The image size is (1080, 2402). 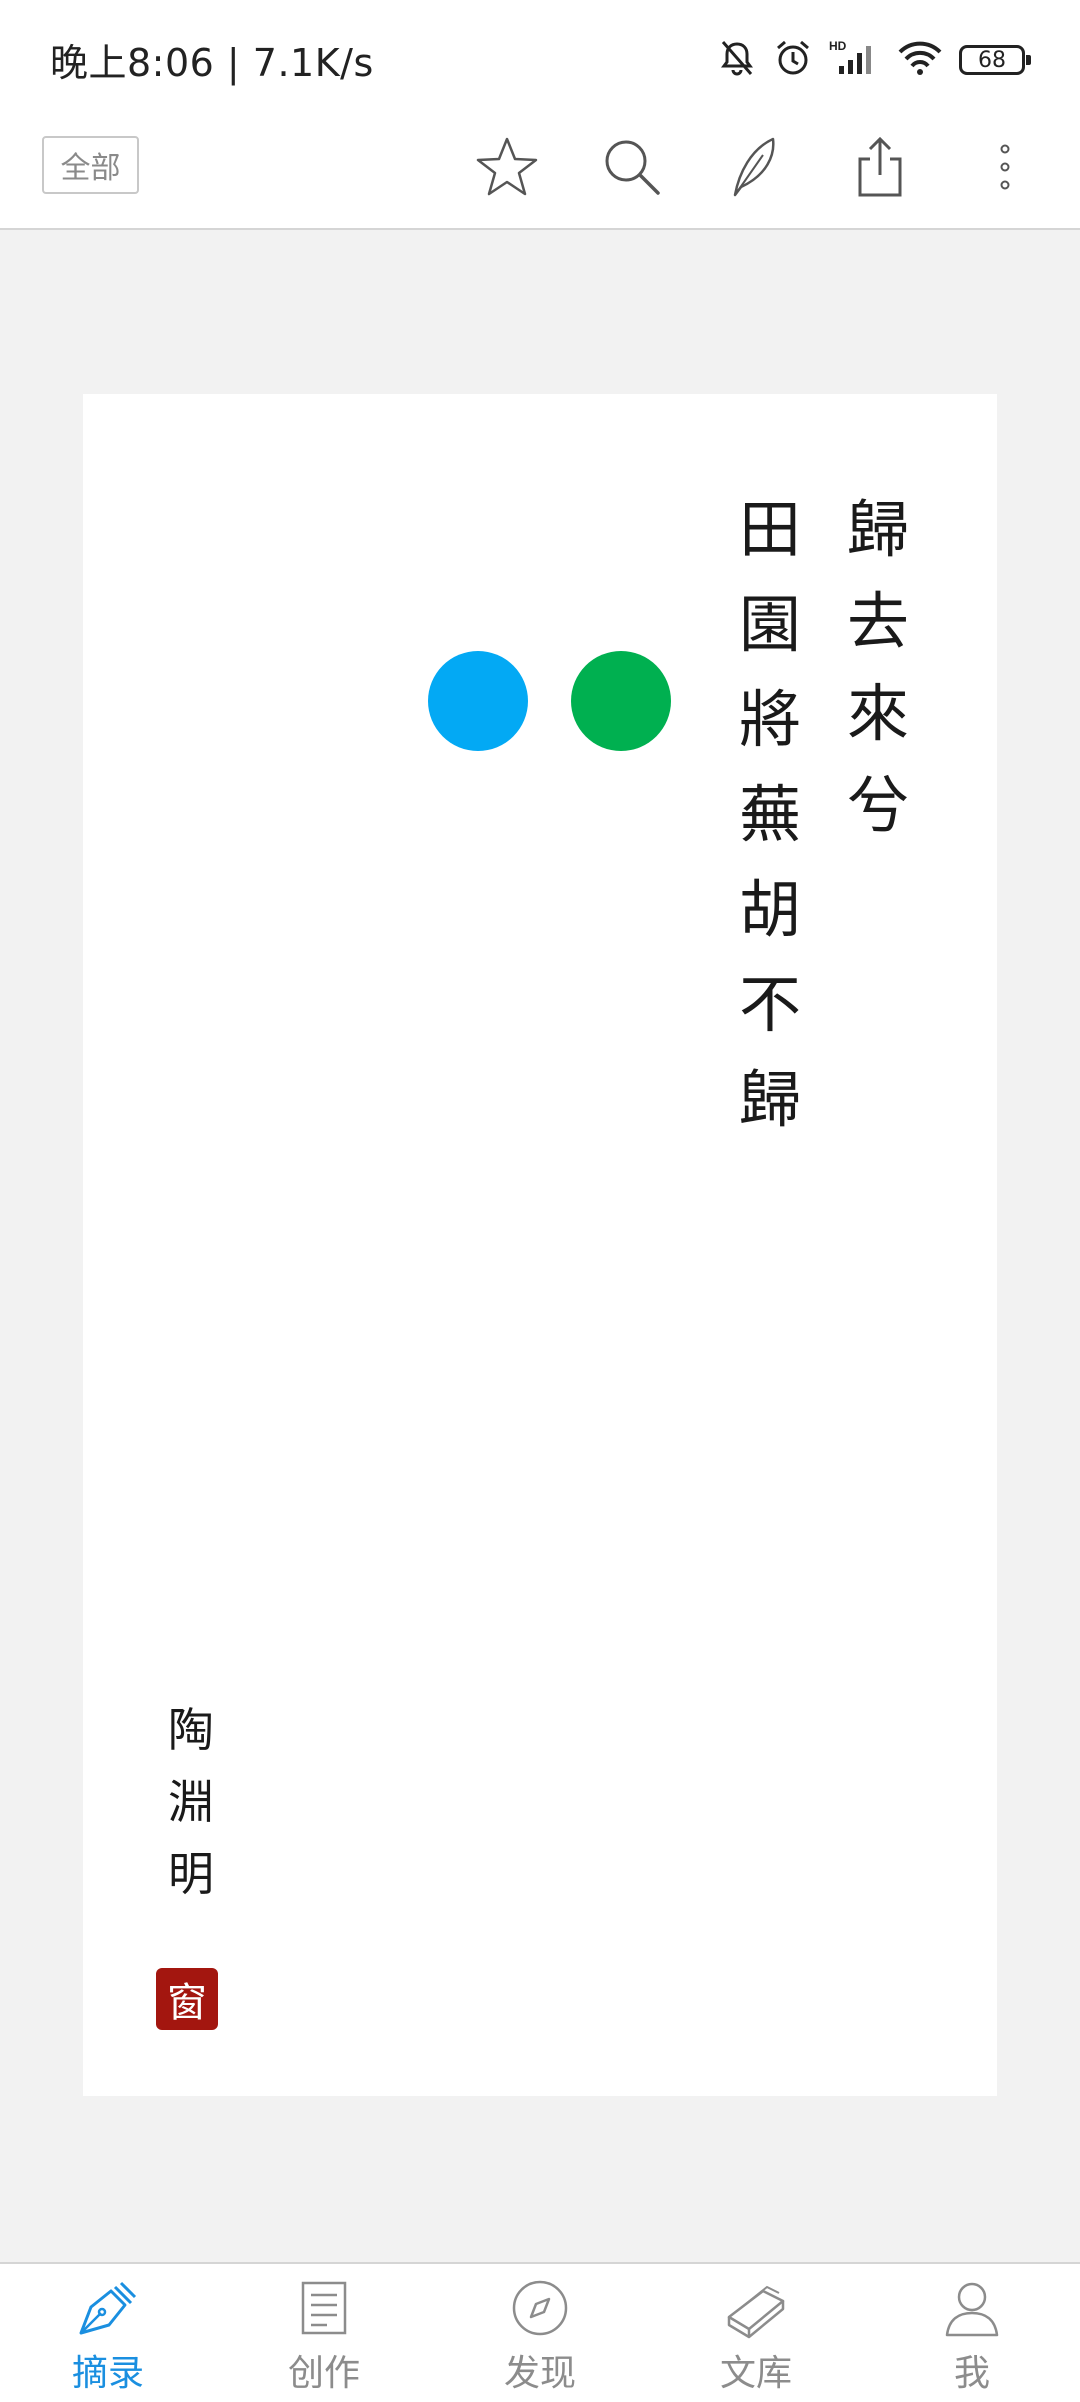 I want to click on poem-char: 園, so click(x=769, y=624).